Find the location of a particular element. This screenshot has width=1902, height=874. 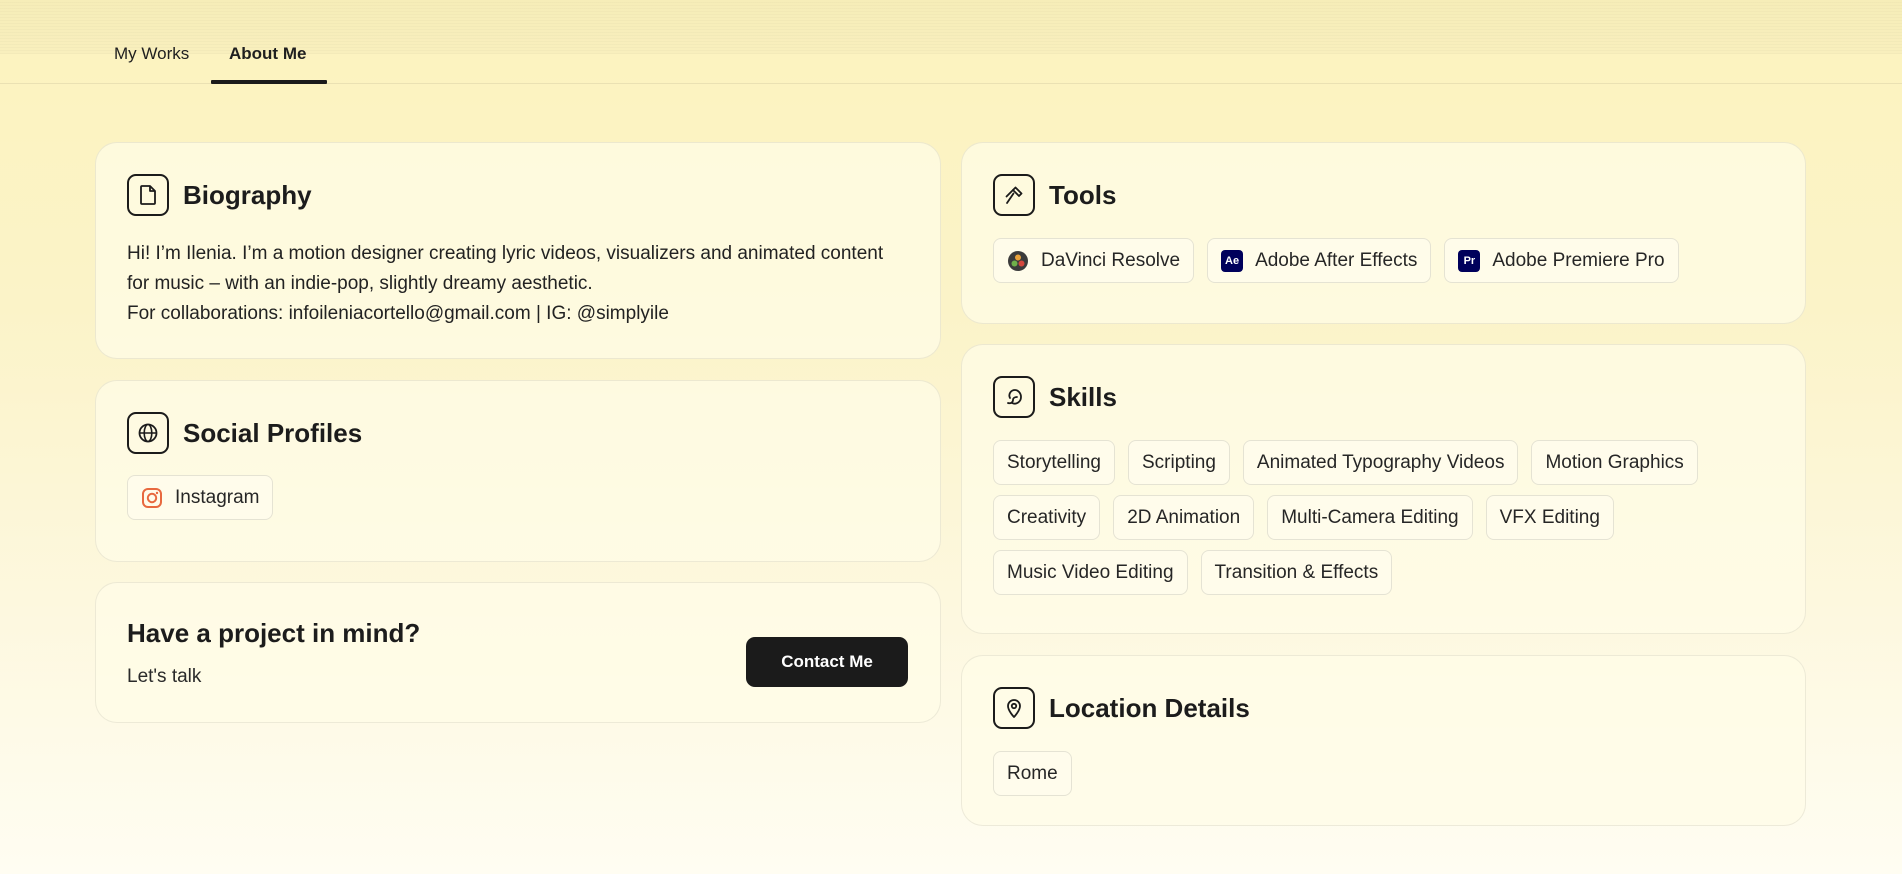

globe-icon is located at coordinates (148, 433).